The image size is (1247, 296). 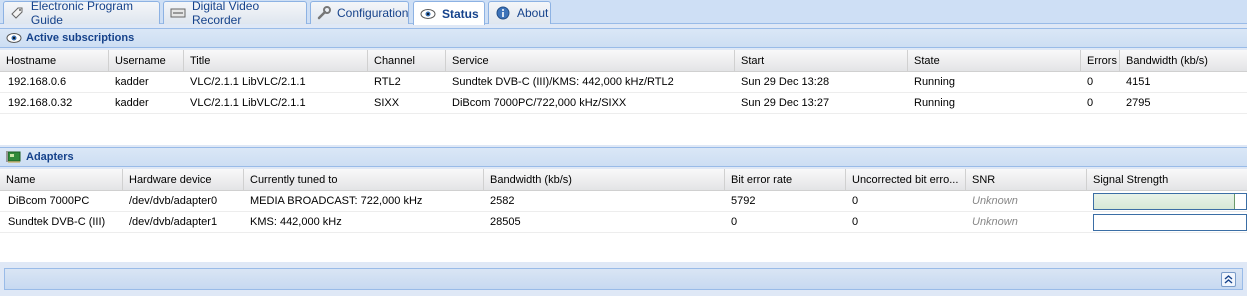 What do you see at coordinates (57, 222) in the screenshot?
I see `cell-name: Sundtek DVB-C (III)` at bounding box center [57, 222].